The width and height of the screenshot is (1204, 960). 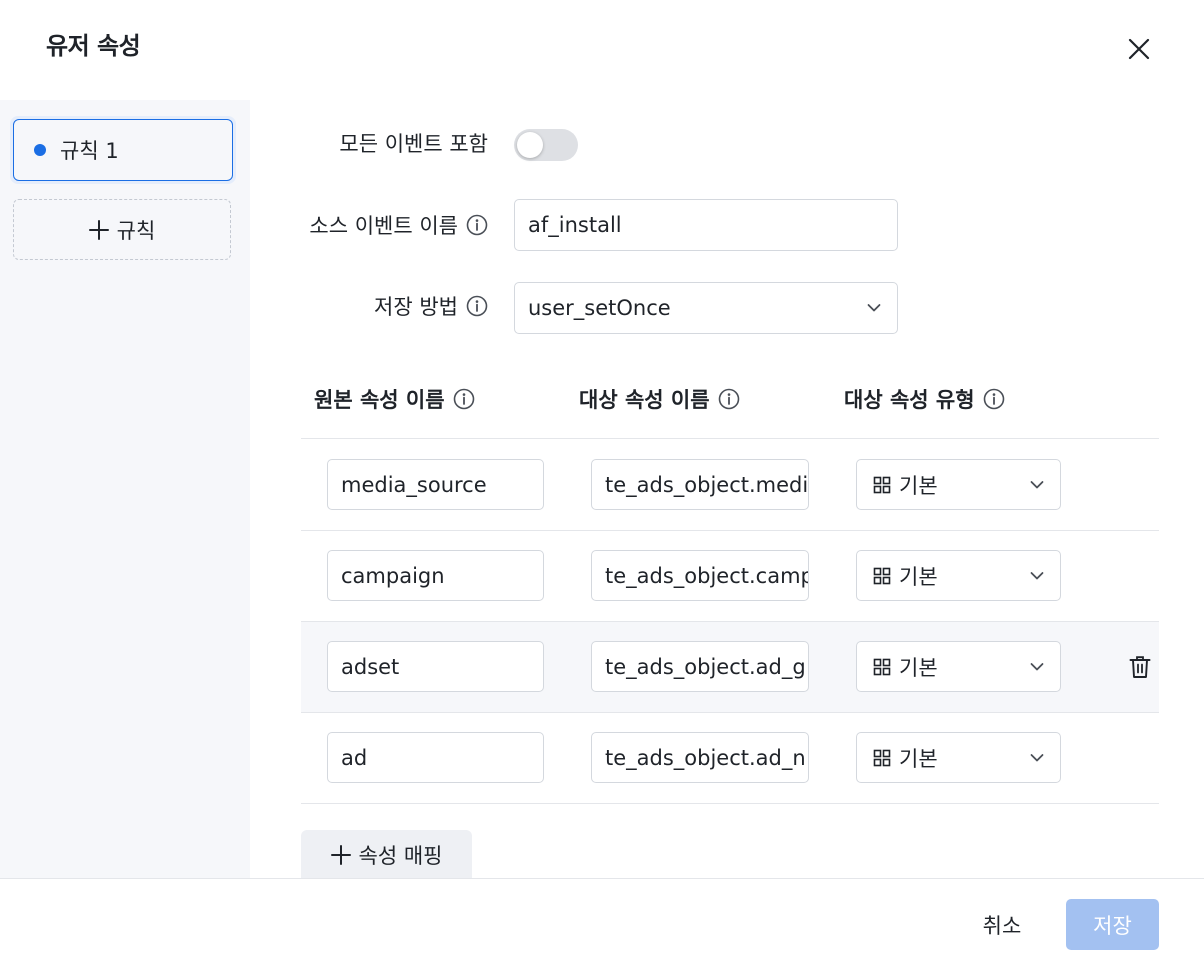 I want to click on add-rule-label: 규칙, so click(x=136, y=230).